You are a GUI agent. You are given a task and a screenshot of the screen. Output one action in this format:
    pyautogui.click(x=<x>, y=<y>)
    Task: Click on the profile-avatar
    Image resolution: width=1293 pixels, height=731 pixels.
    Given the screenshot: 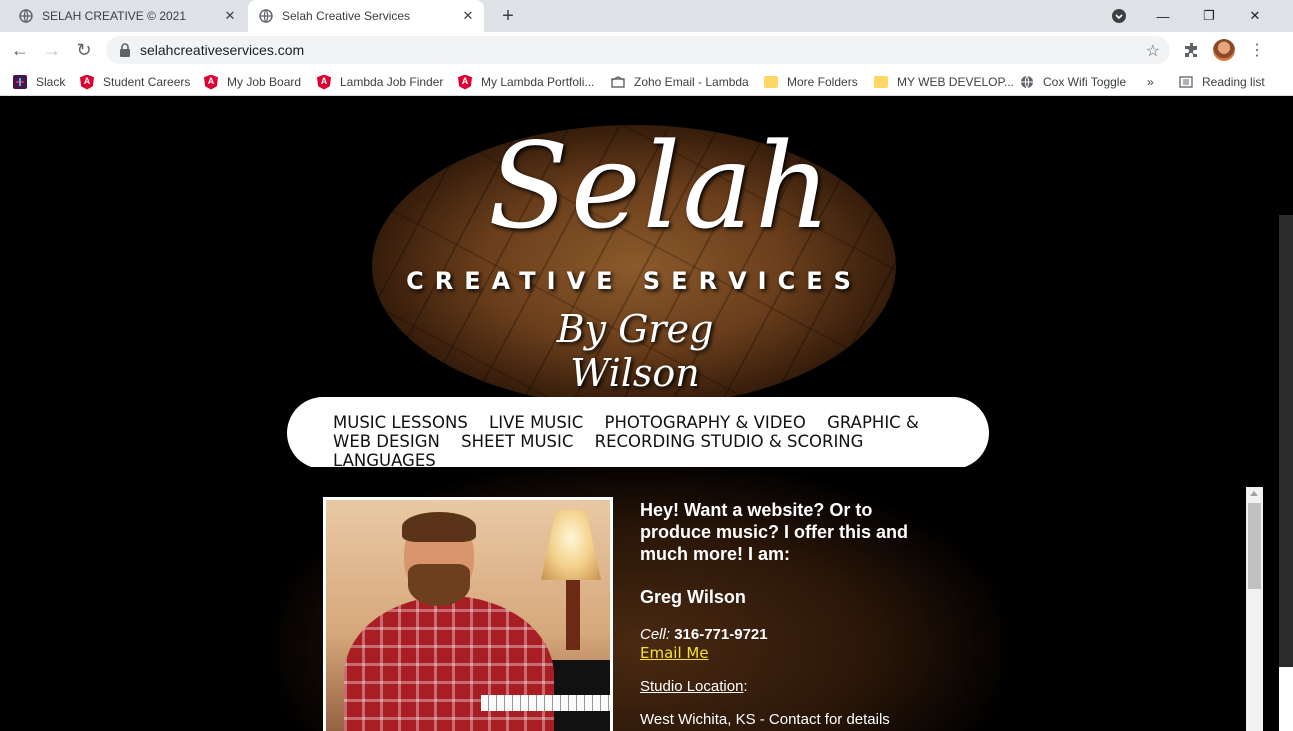 What is the action you would take?
    pyautogui.click(x=1224, y=50)
    